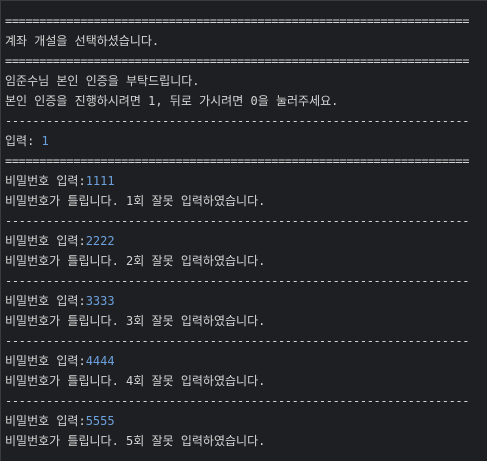 Image resolution: width=487 pixels, height=461 pixels. What do you see at coordinates (102, 81) in the screenshot?
I see `auth-request: 임준수님 본인 인증을 부탁드립니다.` at bounding box center [102, 81].